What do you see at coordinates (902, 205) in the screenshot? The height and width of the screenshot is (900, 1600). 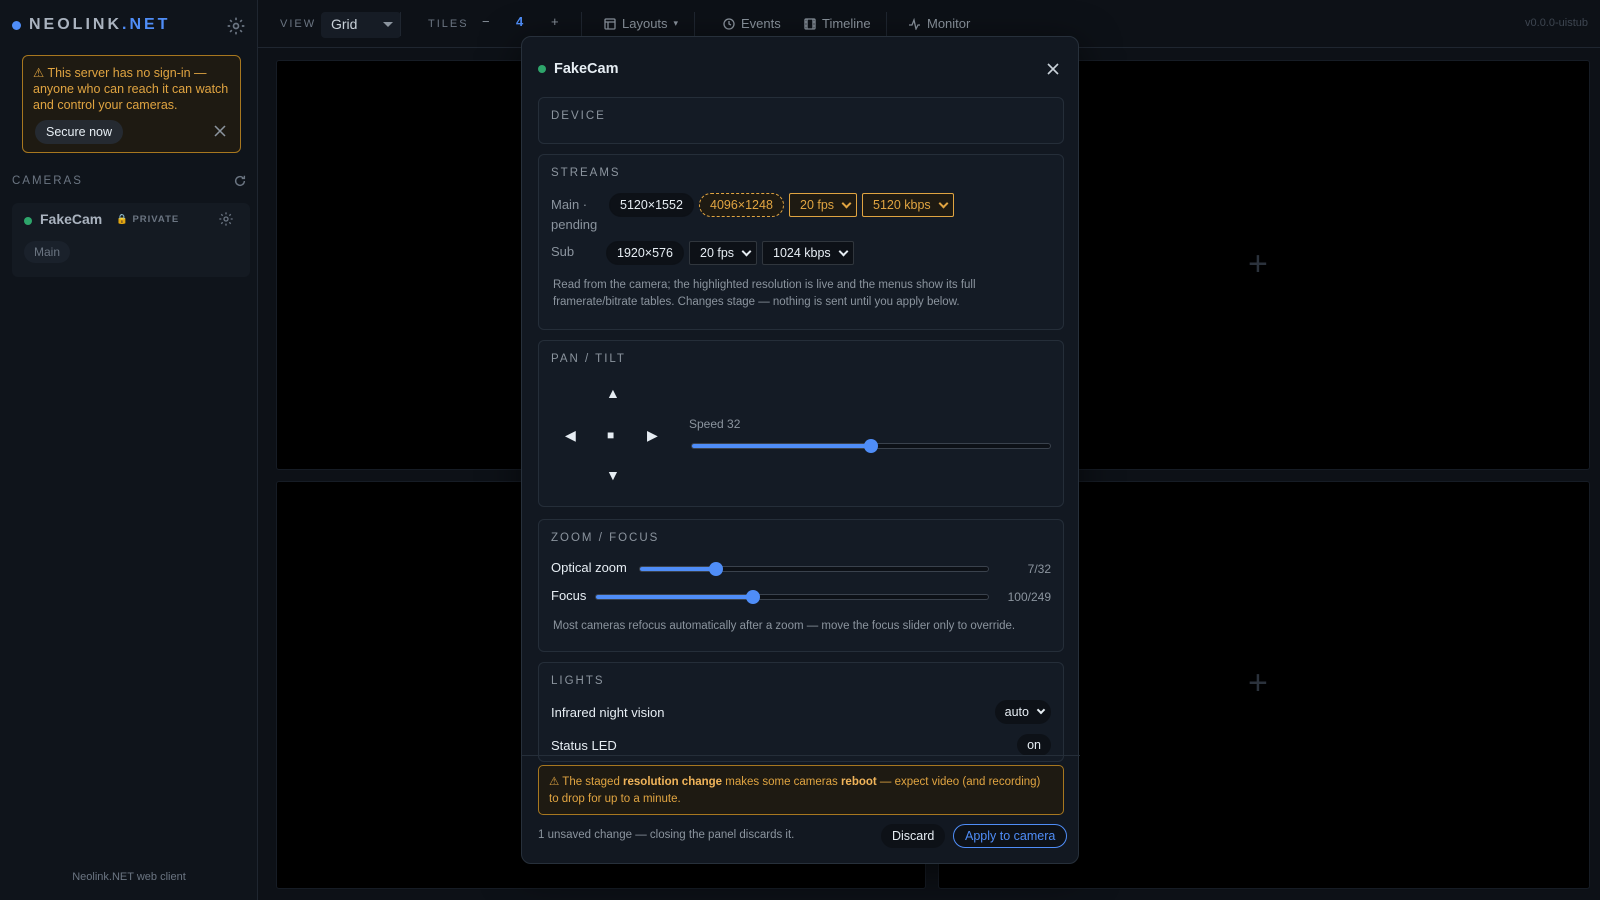 I see `main-bitrate-value: 5120 kbps` at bounding box center [902, 205].